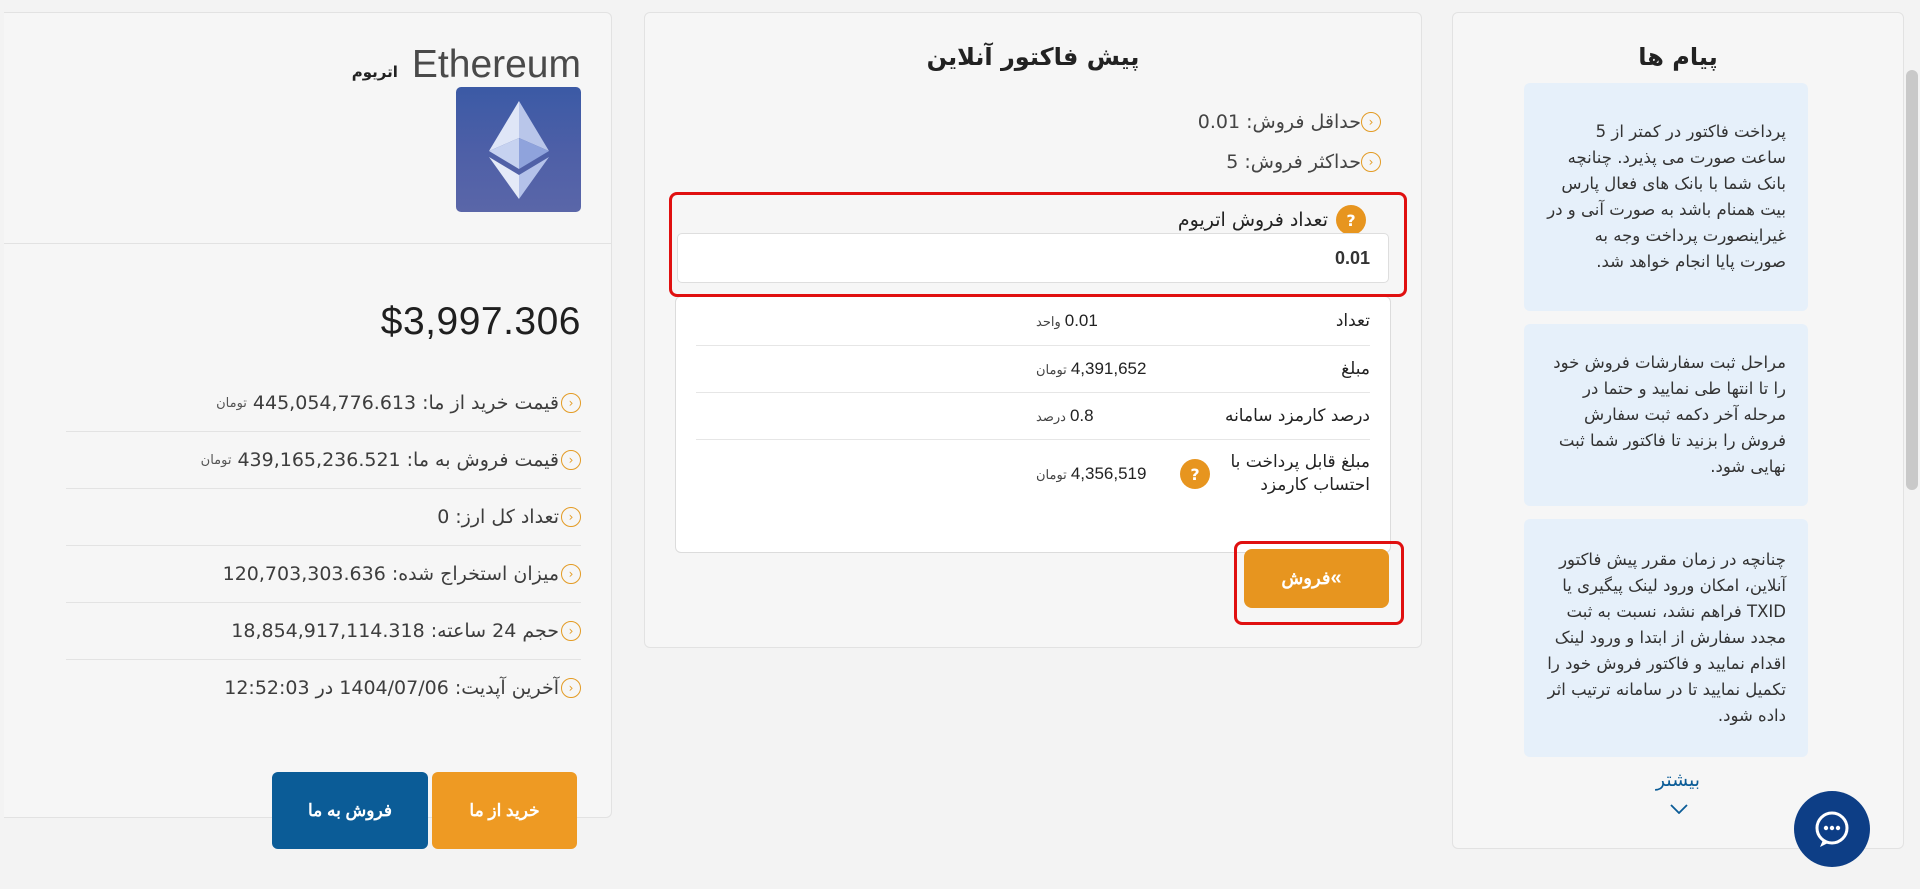  What do you see at coordinates (1091, 473) in the screenshot?
I see `summary-value: 4,356,519تومان` at bounding box center [1091, 473].